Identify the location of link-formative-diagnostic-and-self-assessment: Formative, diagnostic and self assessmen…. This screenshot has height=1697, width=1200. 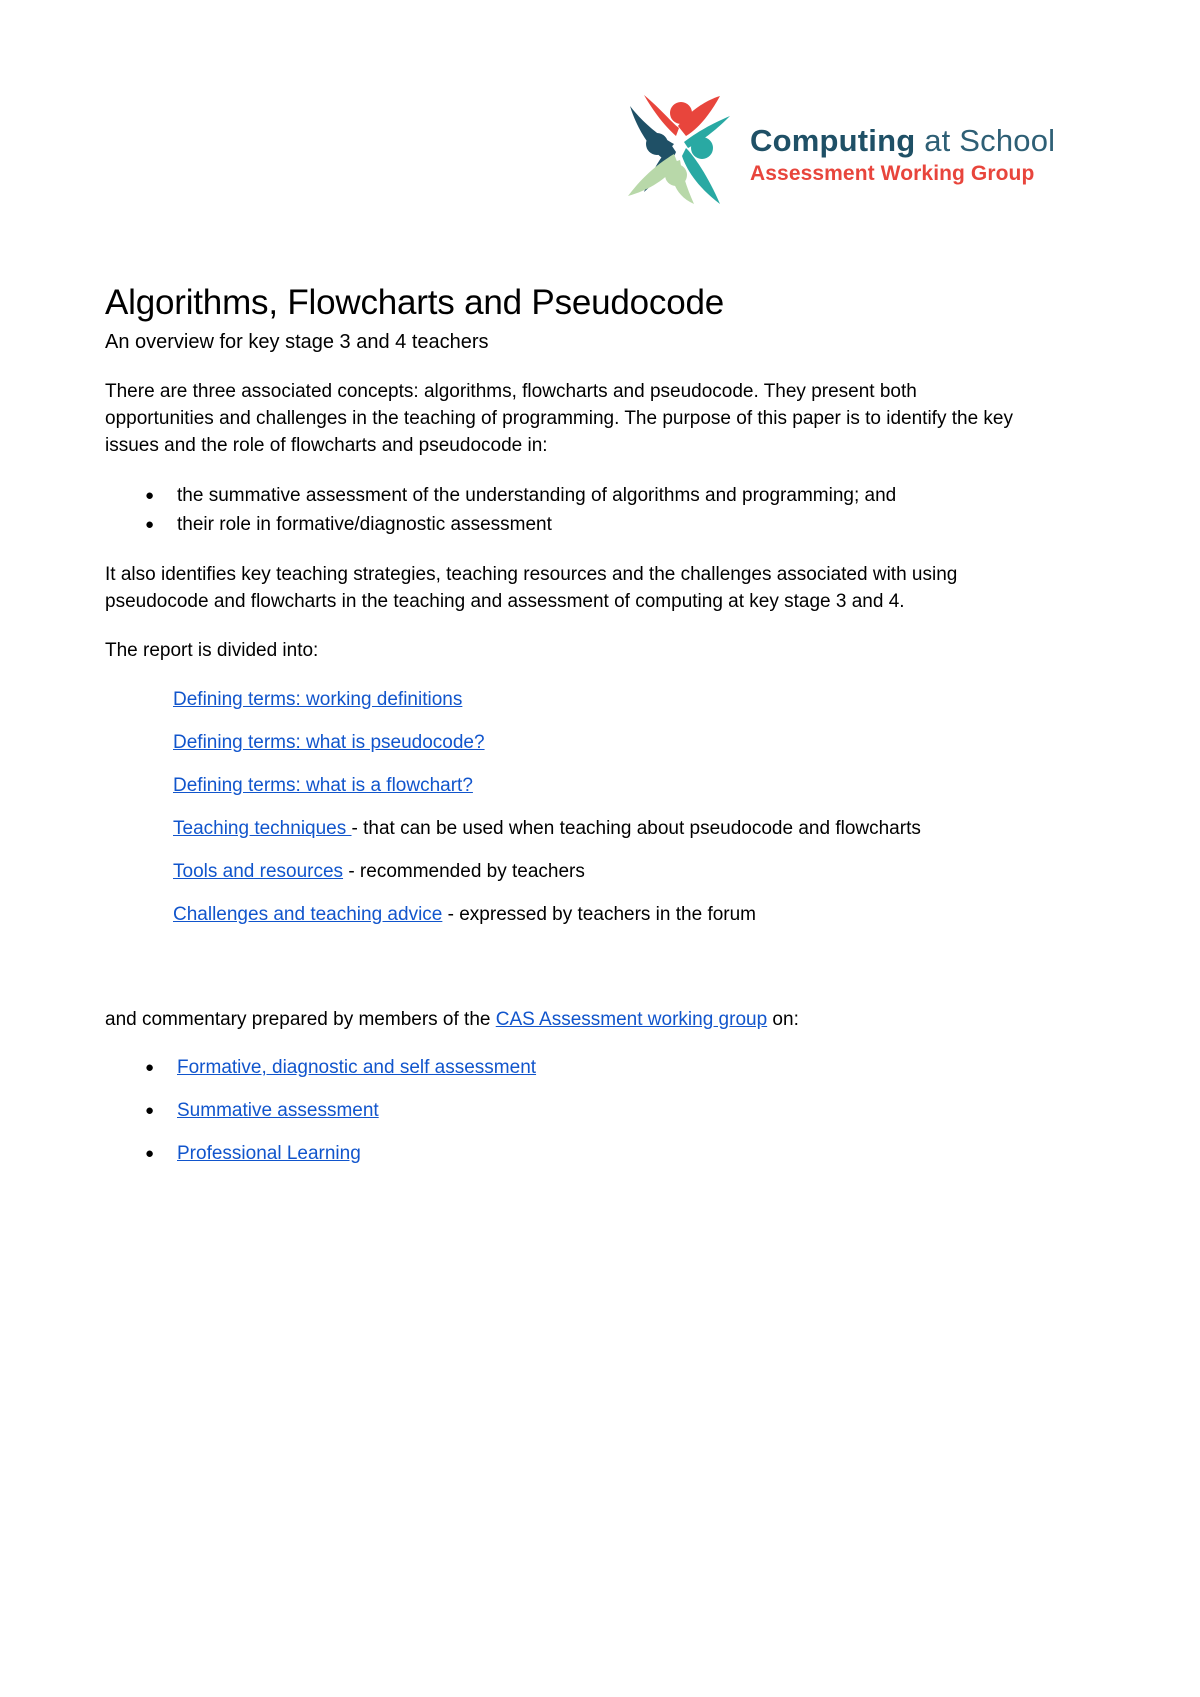
(356, 1067).